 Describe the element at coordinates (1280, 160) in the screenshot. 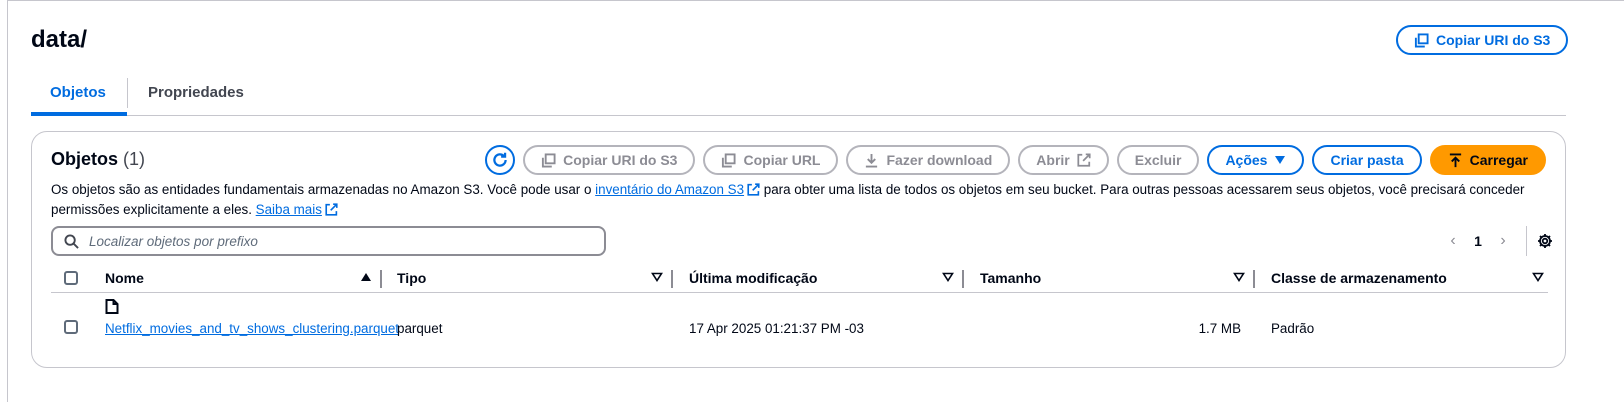

I see `caret-down-icon` at that location.